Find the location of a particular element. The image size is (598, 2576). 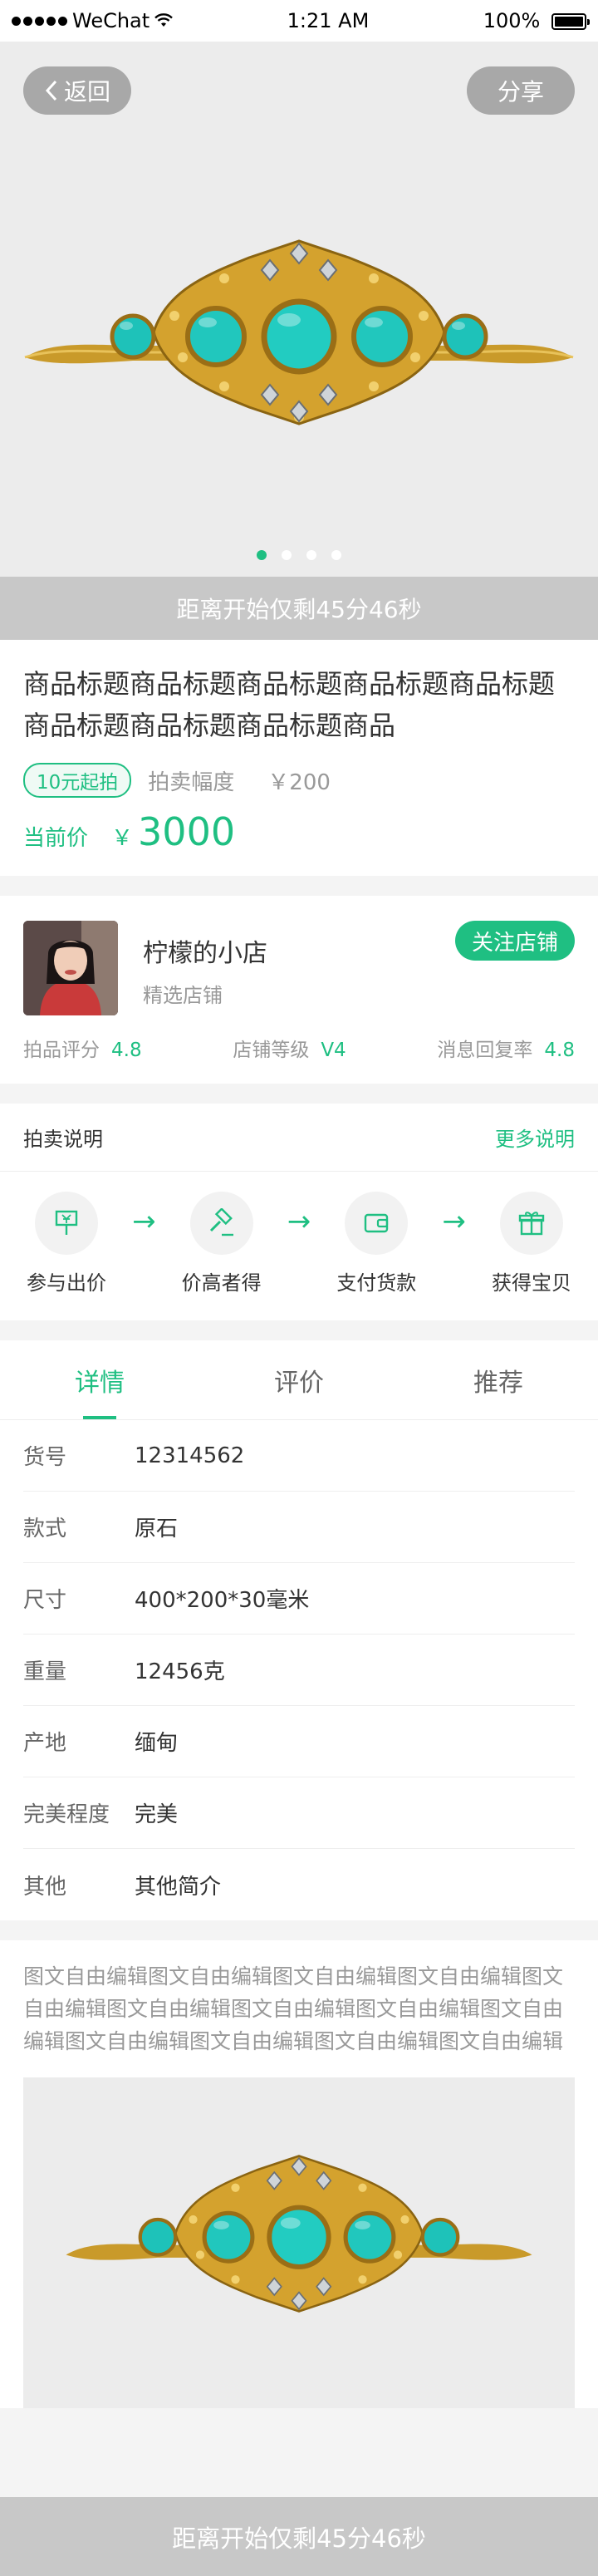

spec-value: 原石 is located at coordinates (157, 1529).